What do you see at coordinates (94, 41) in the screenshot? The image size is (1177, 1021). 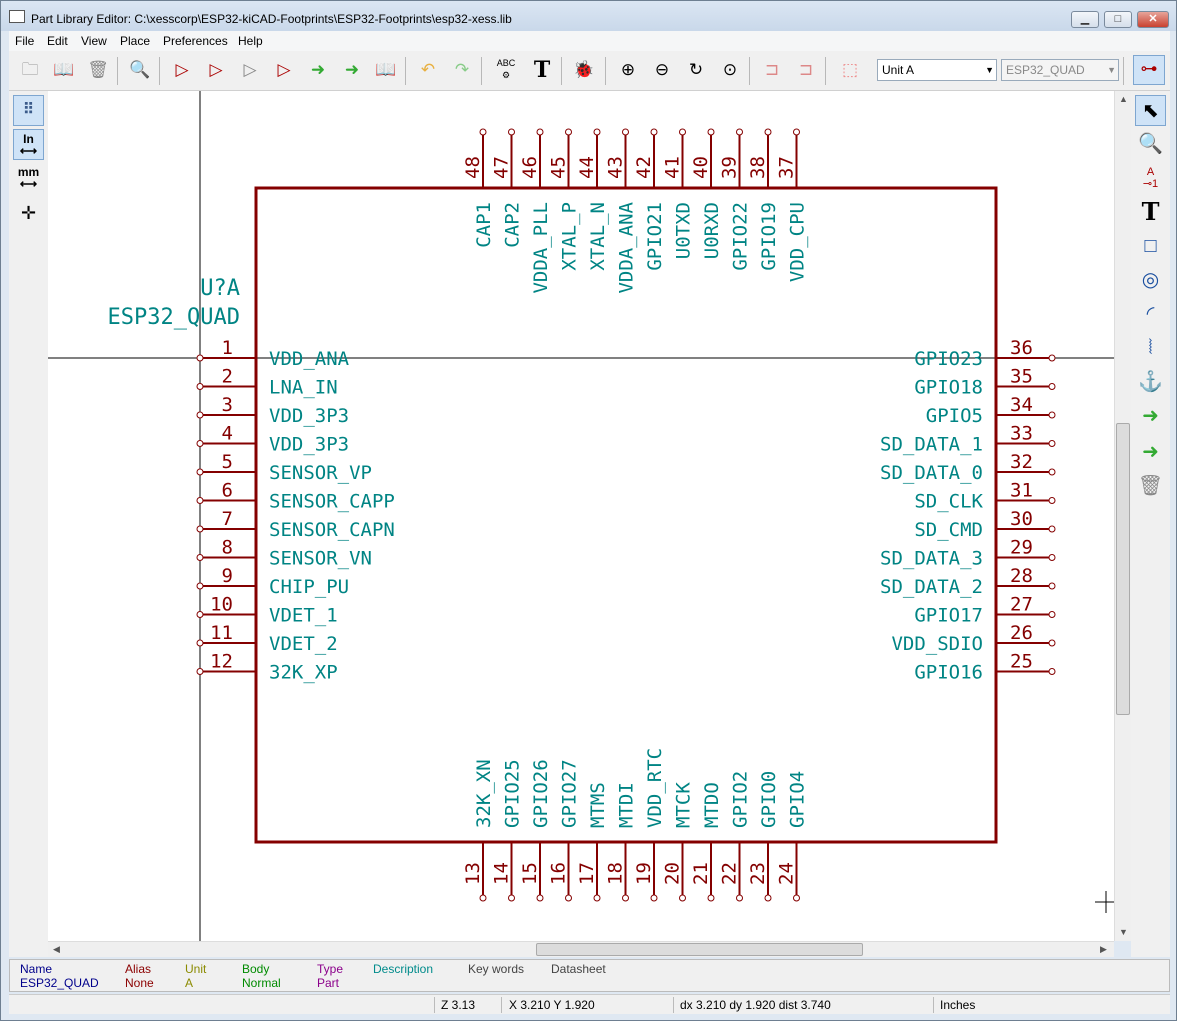 I see `menu-view: View` at bounding box center [94, 41].